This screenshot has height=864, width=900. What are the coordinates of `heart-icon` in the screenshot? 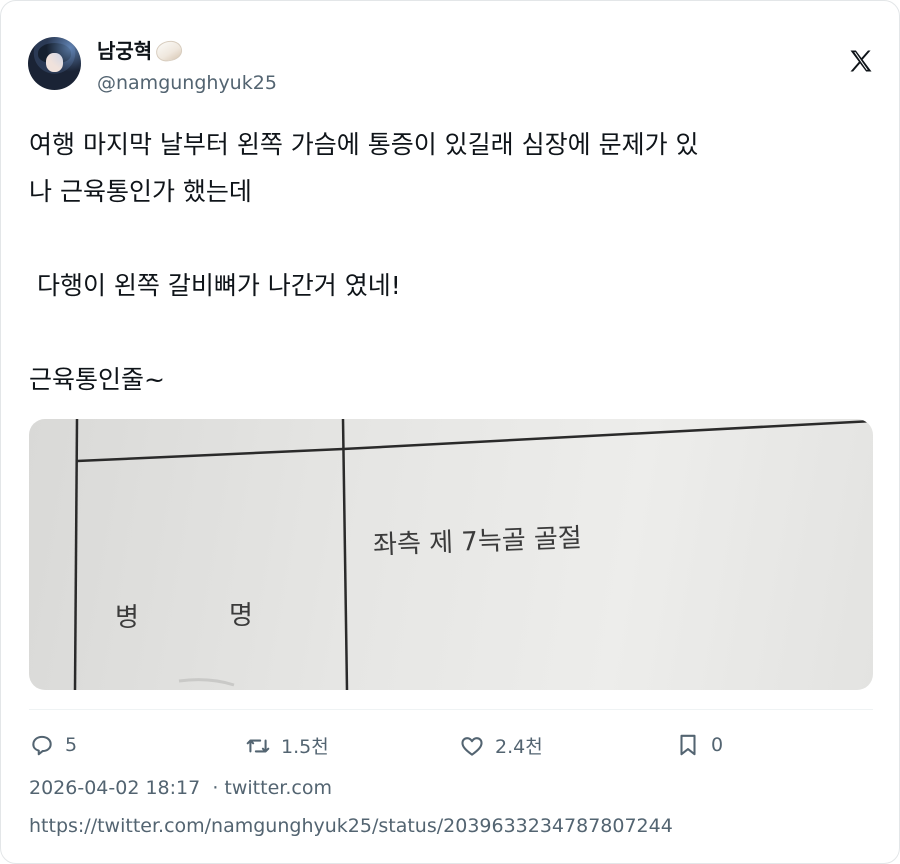 It's located at (472, 746).